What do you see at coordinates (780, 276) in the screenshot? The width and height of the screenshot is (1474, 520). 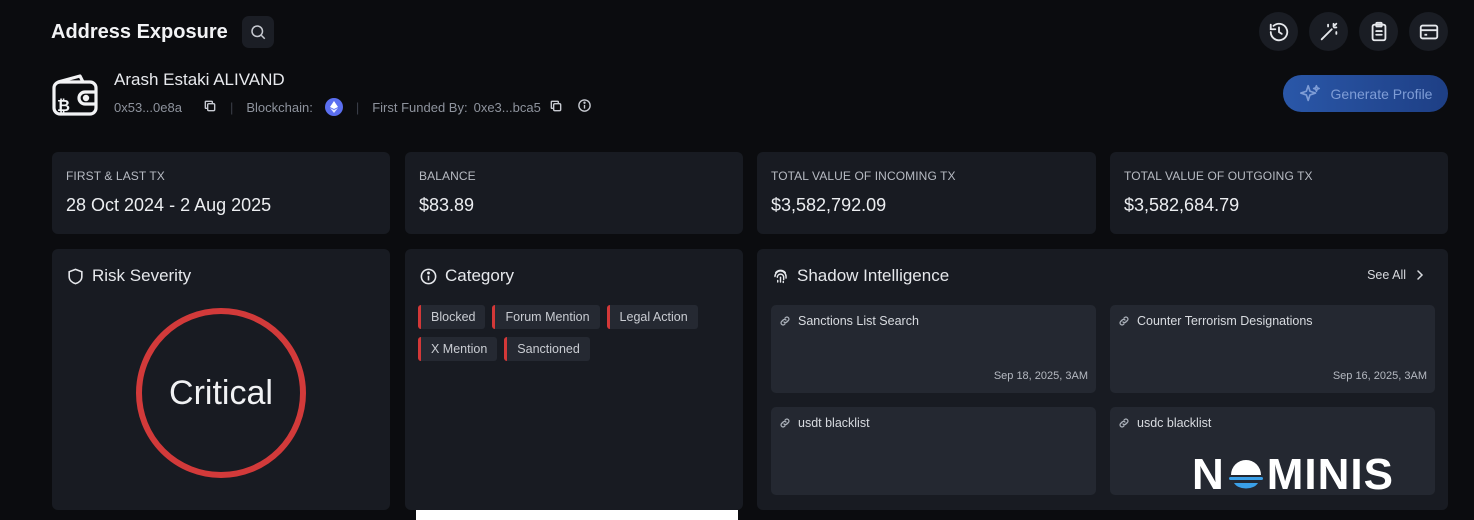 I see `fingerprint-icon` at bounding box center [780, 276].